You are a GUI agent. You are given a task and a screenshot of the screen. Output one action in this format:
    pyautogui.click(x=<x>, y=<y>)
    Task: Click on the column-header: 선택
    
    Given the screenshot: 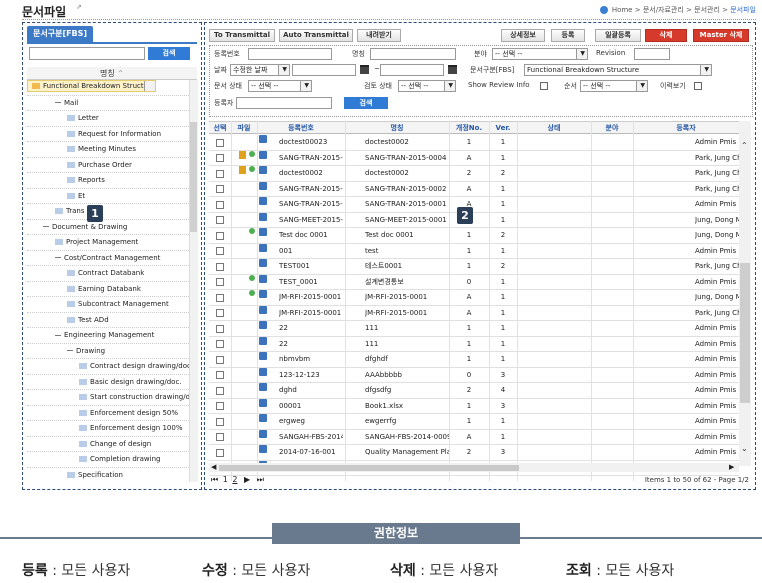 What is the action you would take?
    pyautogui.click(x=220, y=128)
    